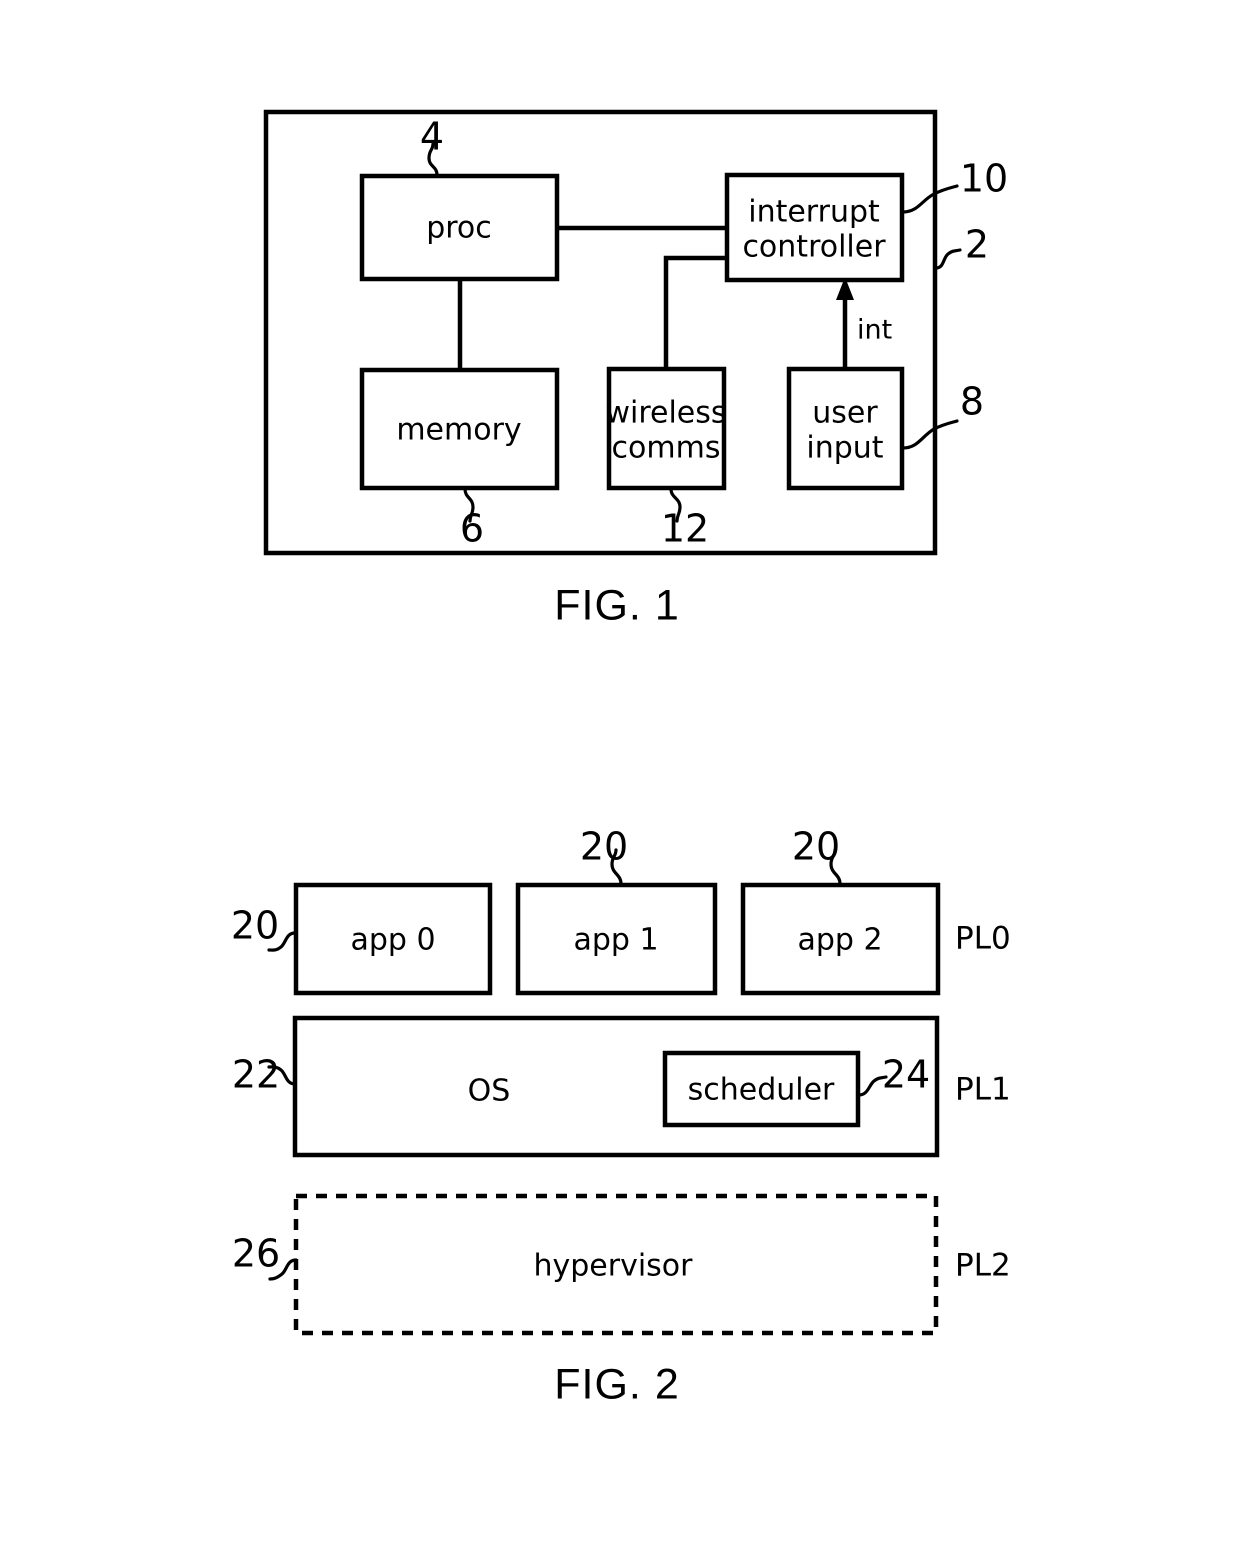  I want to click on figure-1-caption: FIG. 1, so click(616, 605).